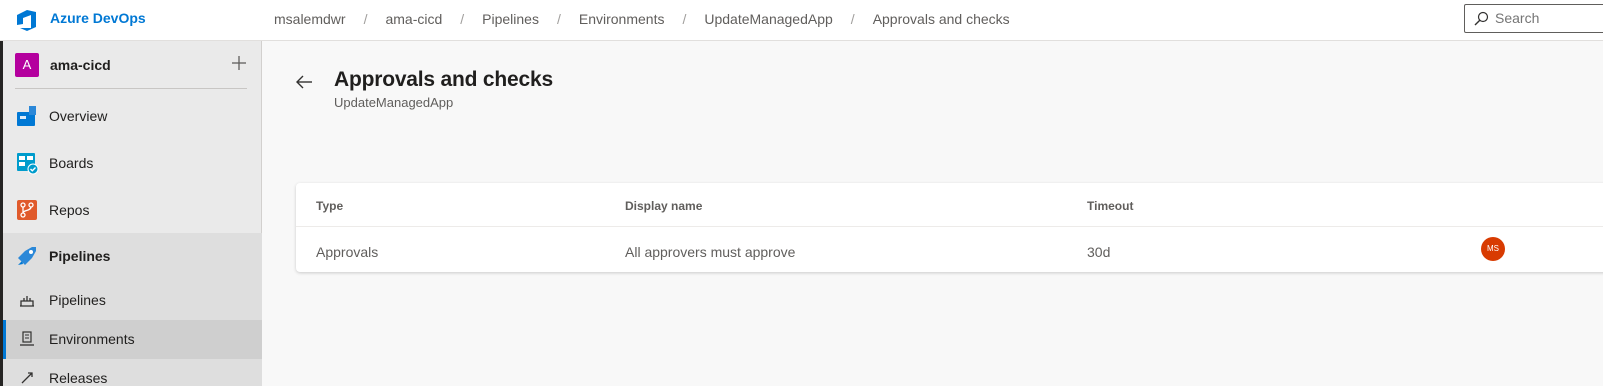  Describe the element at coordinates (132, 210) in the screenshot. I see `sidebar-item-repos: Repos` at that location.